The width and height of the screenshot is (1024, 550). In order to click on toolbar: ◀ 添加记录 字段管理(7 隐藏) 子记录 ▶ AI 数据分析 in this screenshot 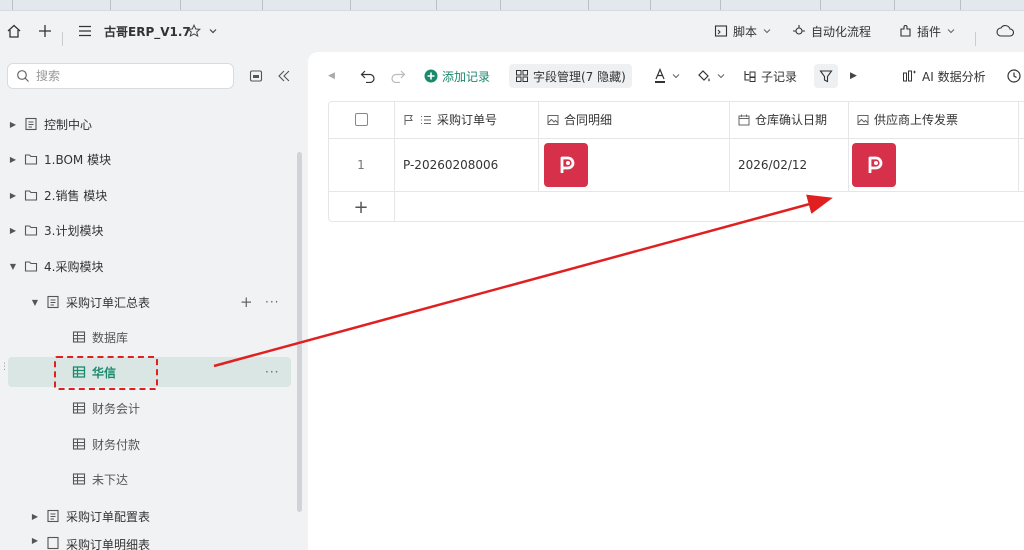, I will do `click(666, 76)`.